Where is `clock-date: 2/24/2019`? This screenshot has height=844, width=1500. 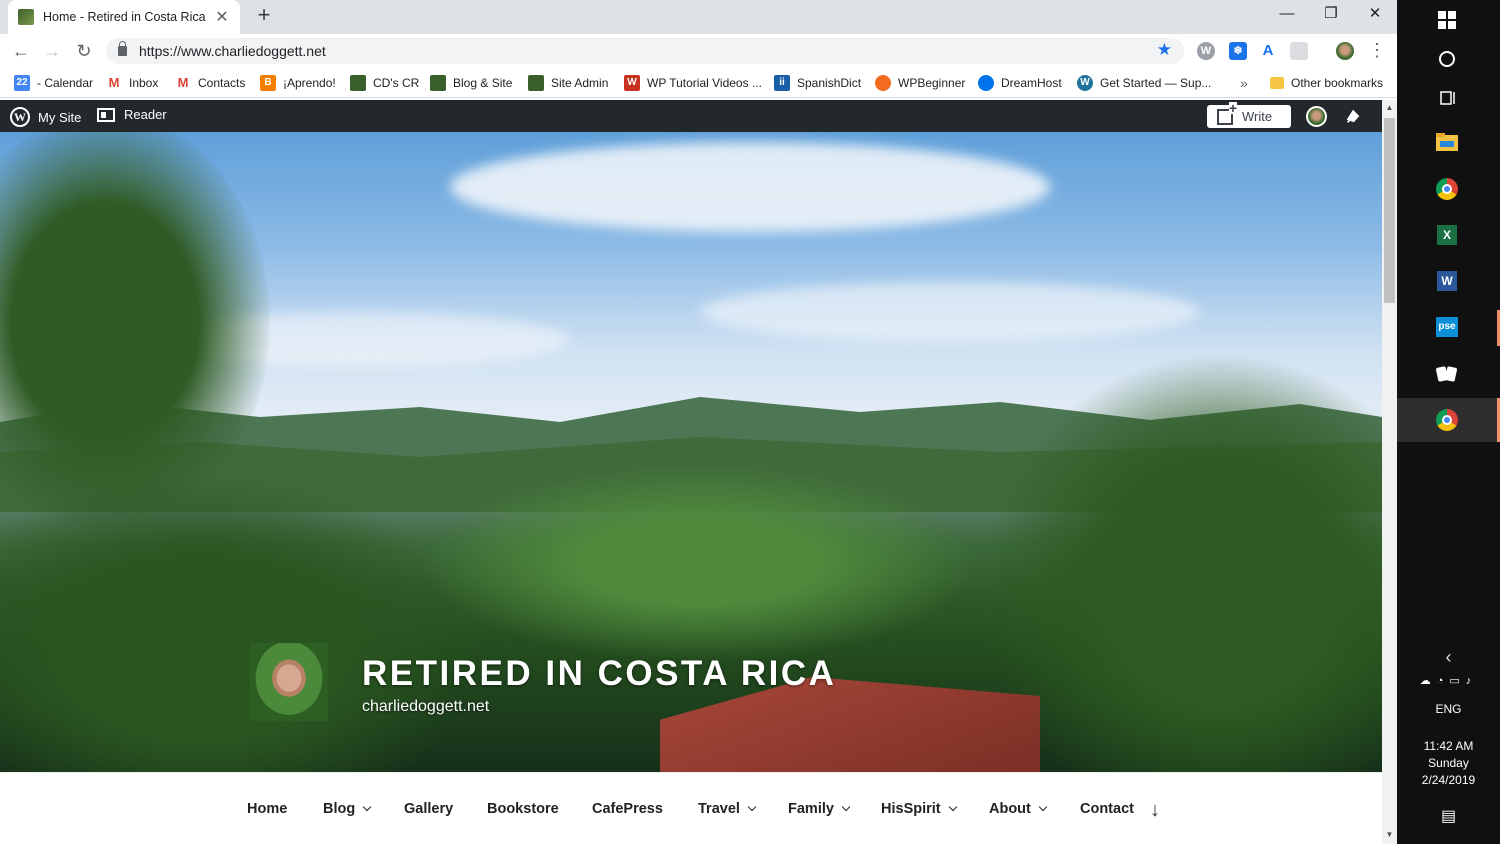
clock-date: 2/24/2019 is located at coordinates (1448, 780).